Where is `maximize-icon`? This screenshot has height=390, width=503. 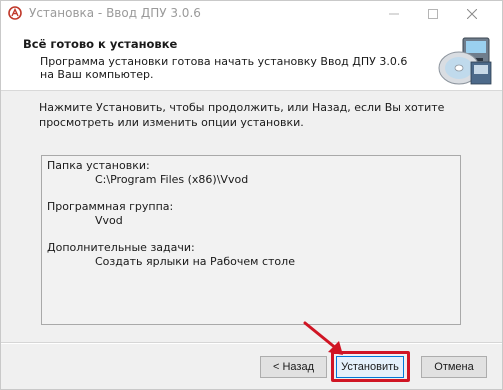
maximize-icon is located at coordinates (433, 14).